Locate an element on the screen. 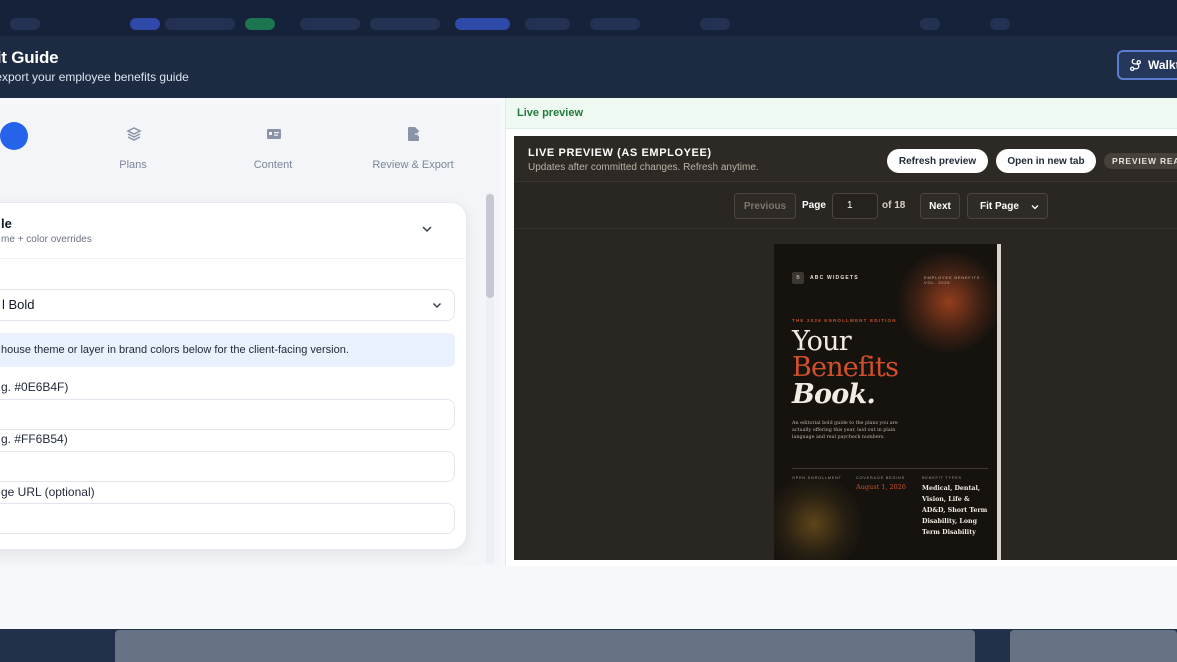 The width and height of the screenshot is (1177, 662). background-app-content is located at coordinates (588, 645).